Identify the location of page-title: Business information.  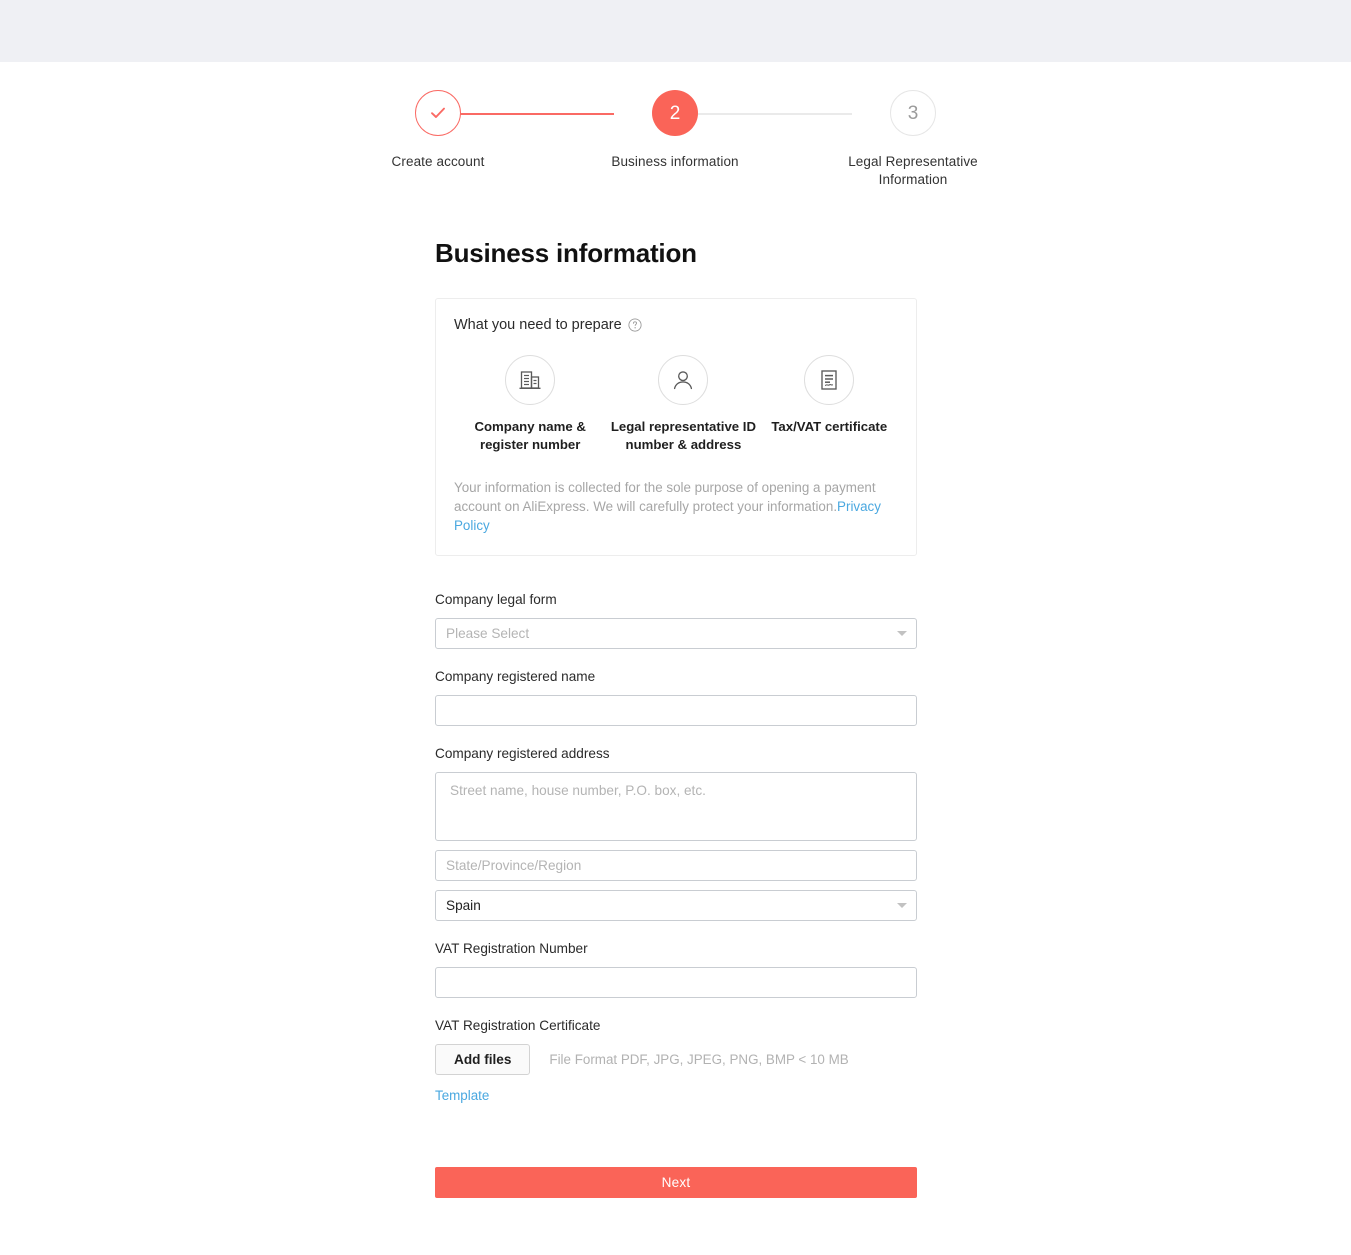
(566, 253).